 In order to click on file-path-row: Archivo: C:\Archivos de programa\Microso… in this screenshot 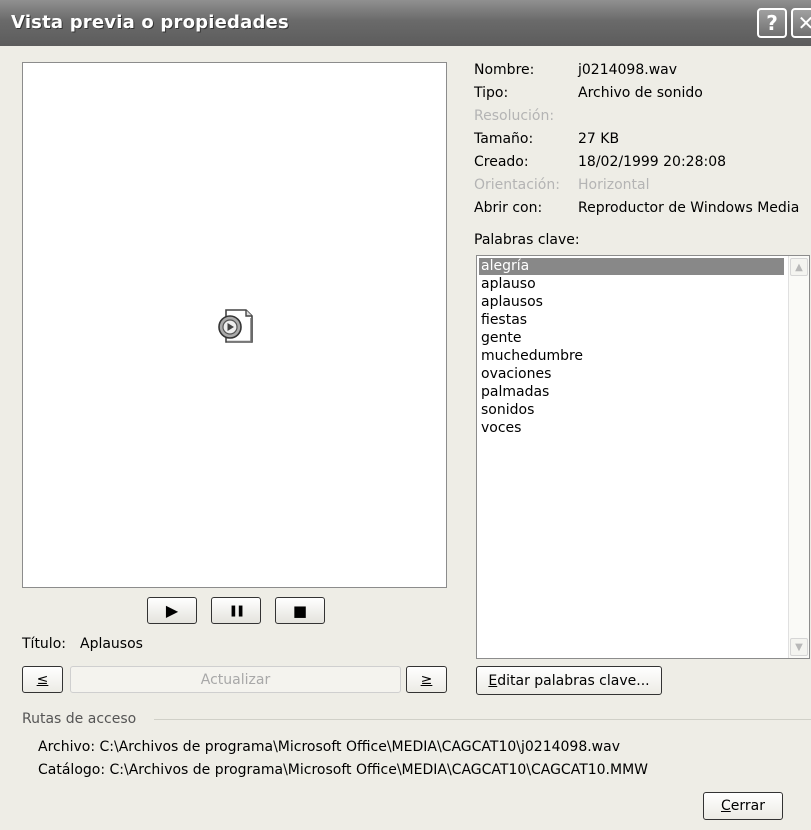, I will do `click(329, 747)`.